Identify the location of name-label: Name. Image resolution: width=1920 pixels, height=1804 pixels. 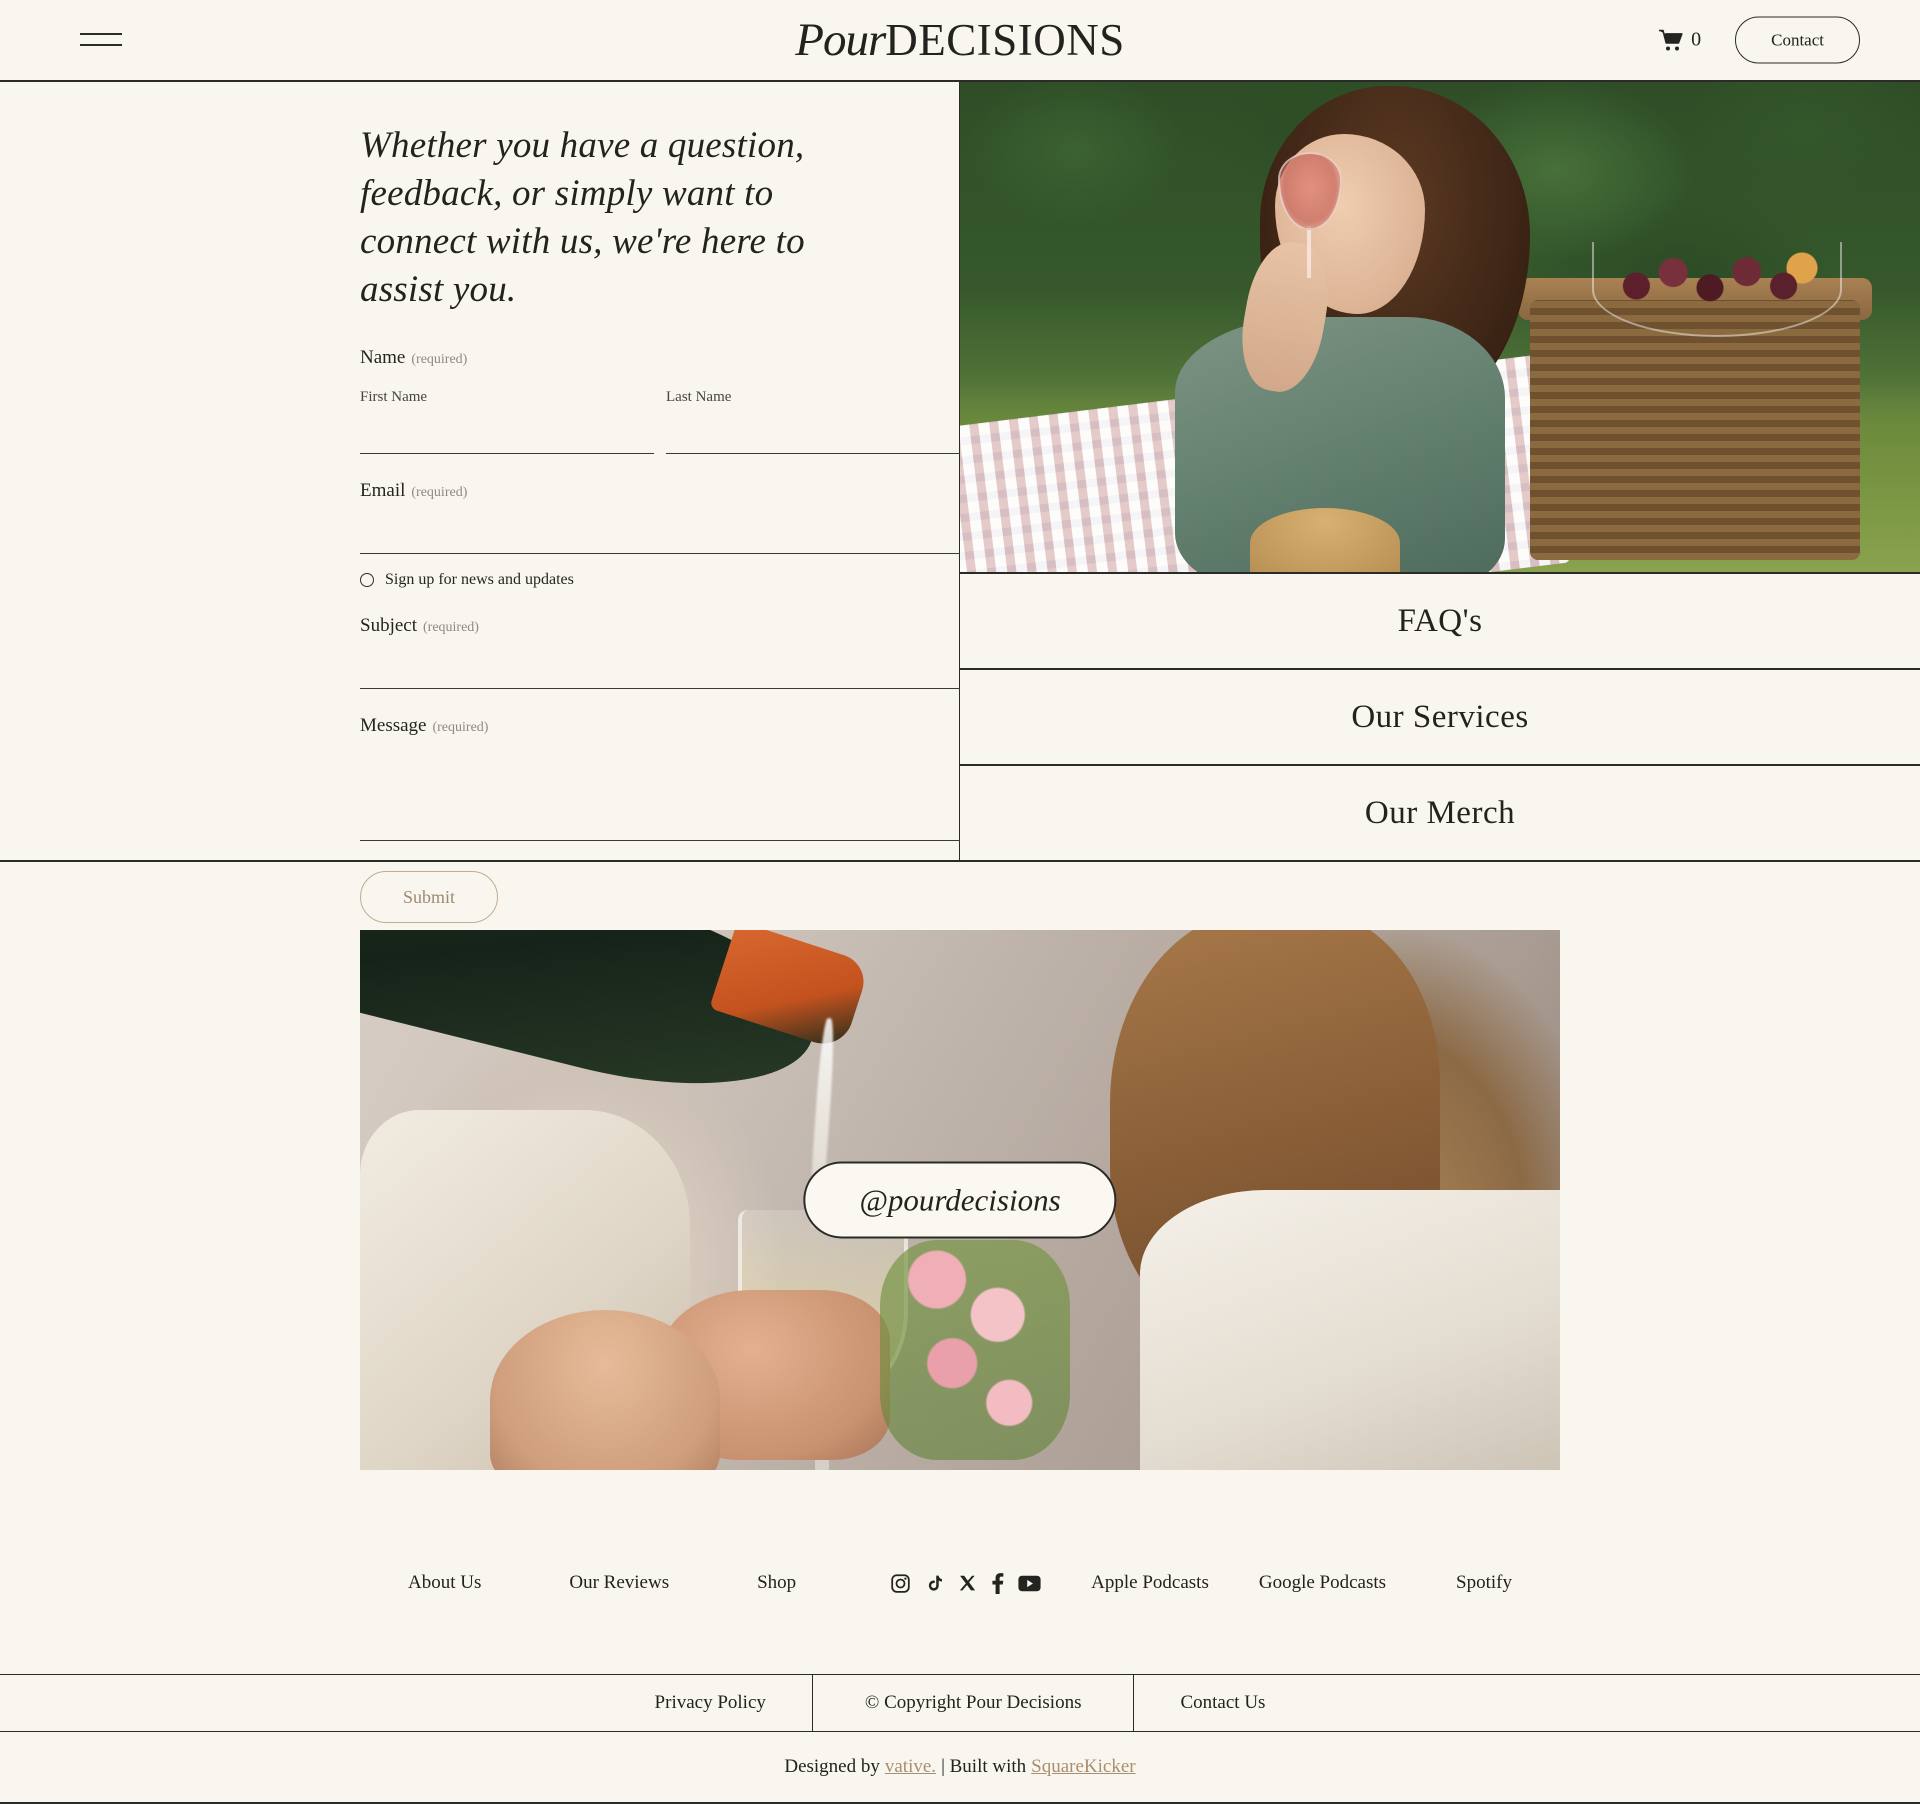
(383, 358).